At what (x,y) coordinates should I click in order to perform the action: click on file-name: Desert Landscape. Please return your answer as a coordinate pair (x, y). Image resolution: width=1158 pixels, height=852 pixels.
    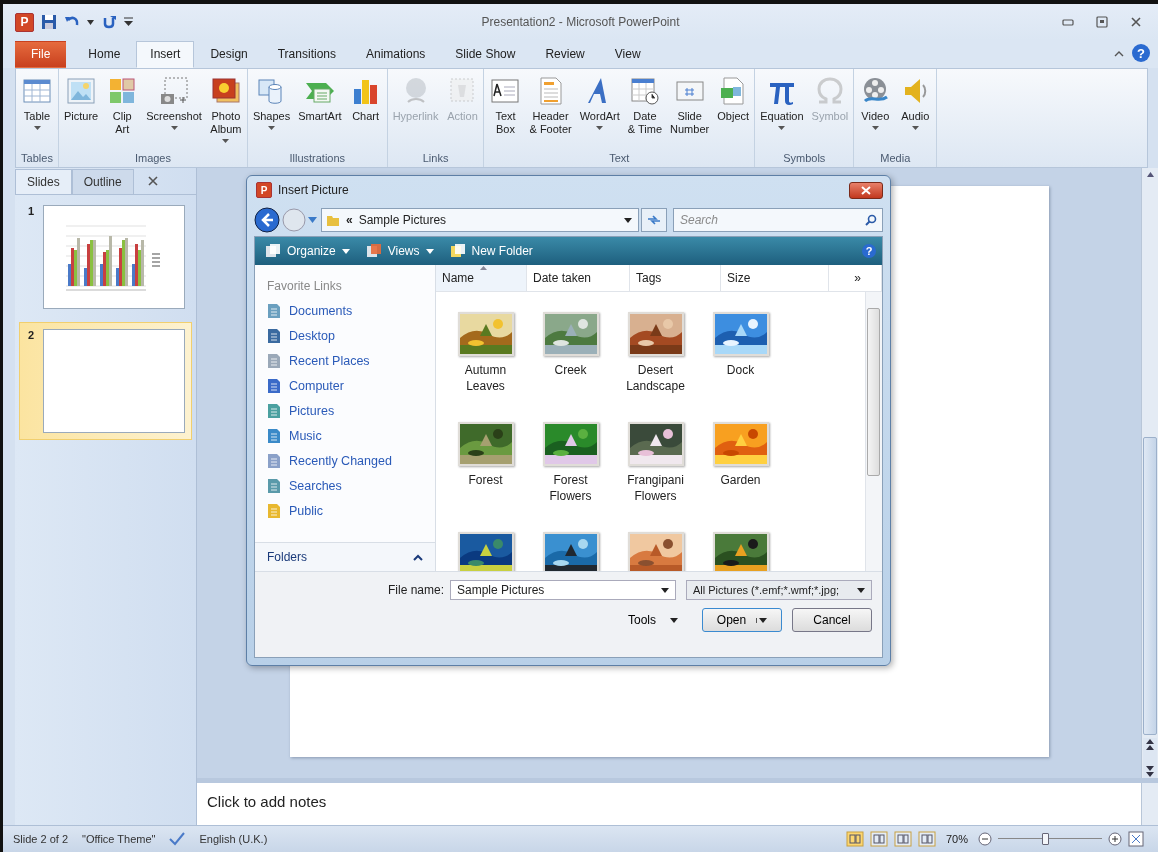
    Looking at the image, I should click on (655, 378).